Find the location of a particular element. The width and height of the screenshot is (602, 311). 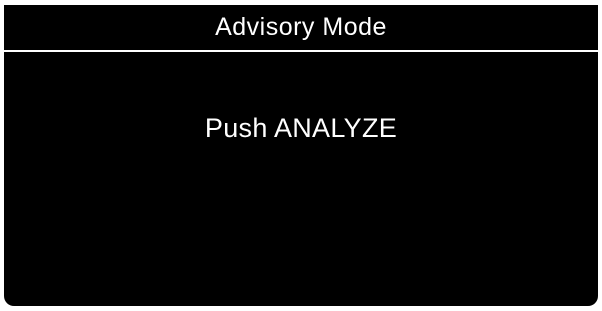

instruction-prompt: Push ANALYZE is located at coordinates (301, 128).